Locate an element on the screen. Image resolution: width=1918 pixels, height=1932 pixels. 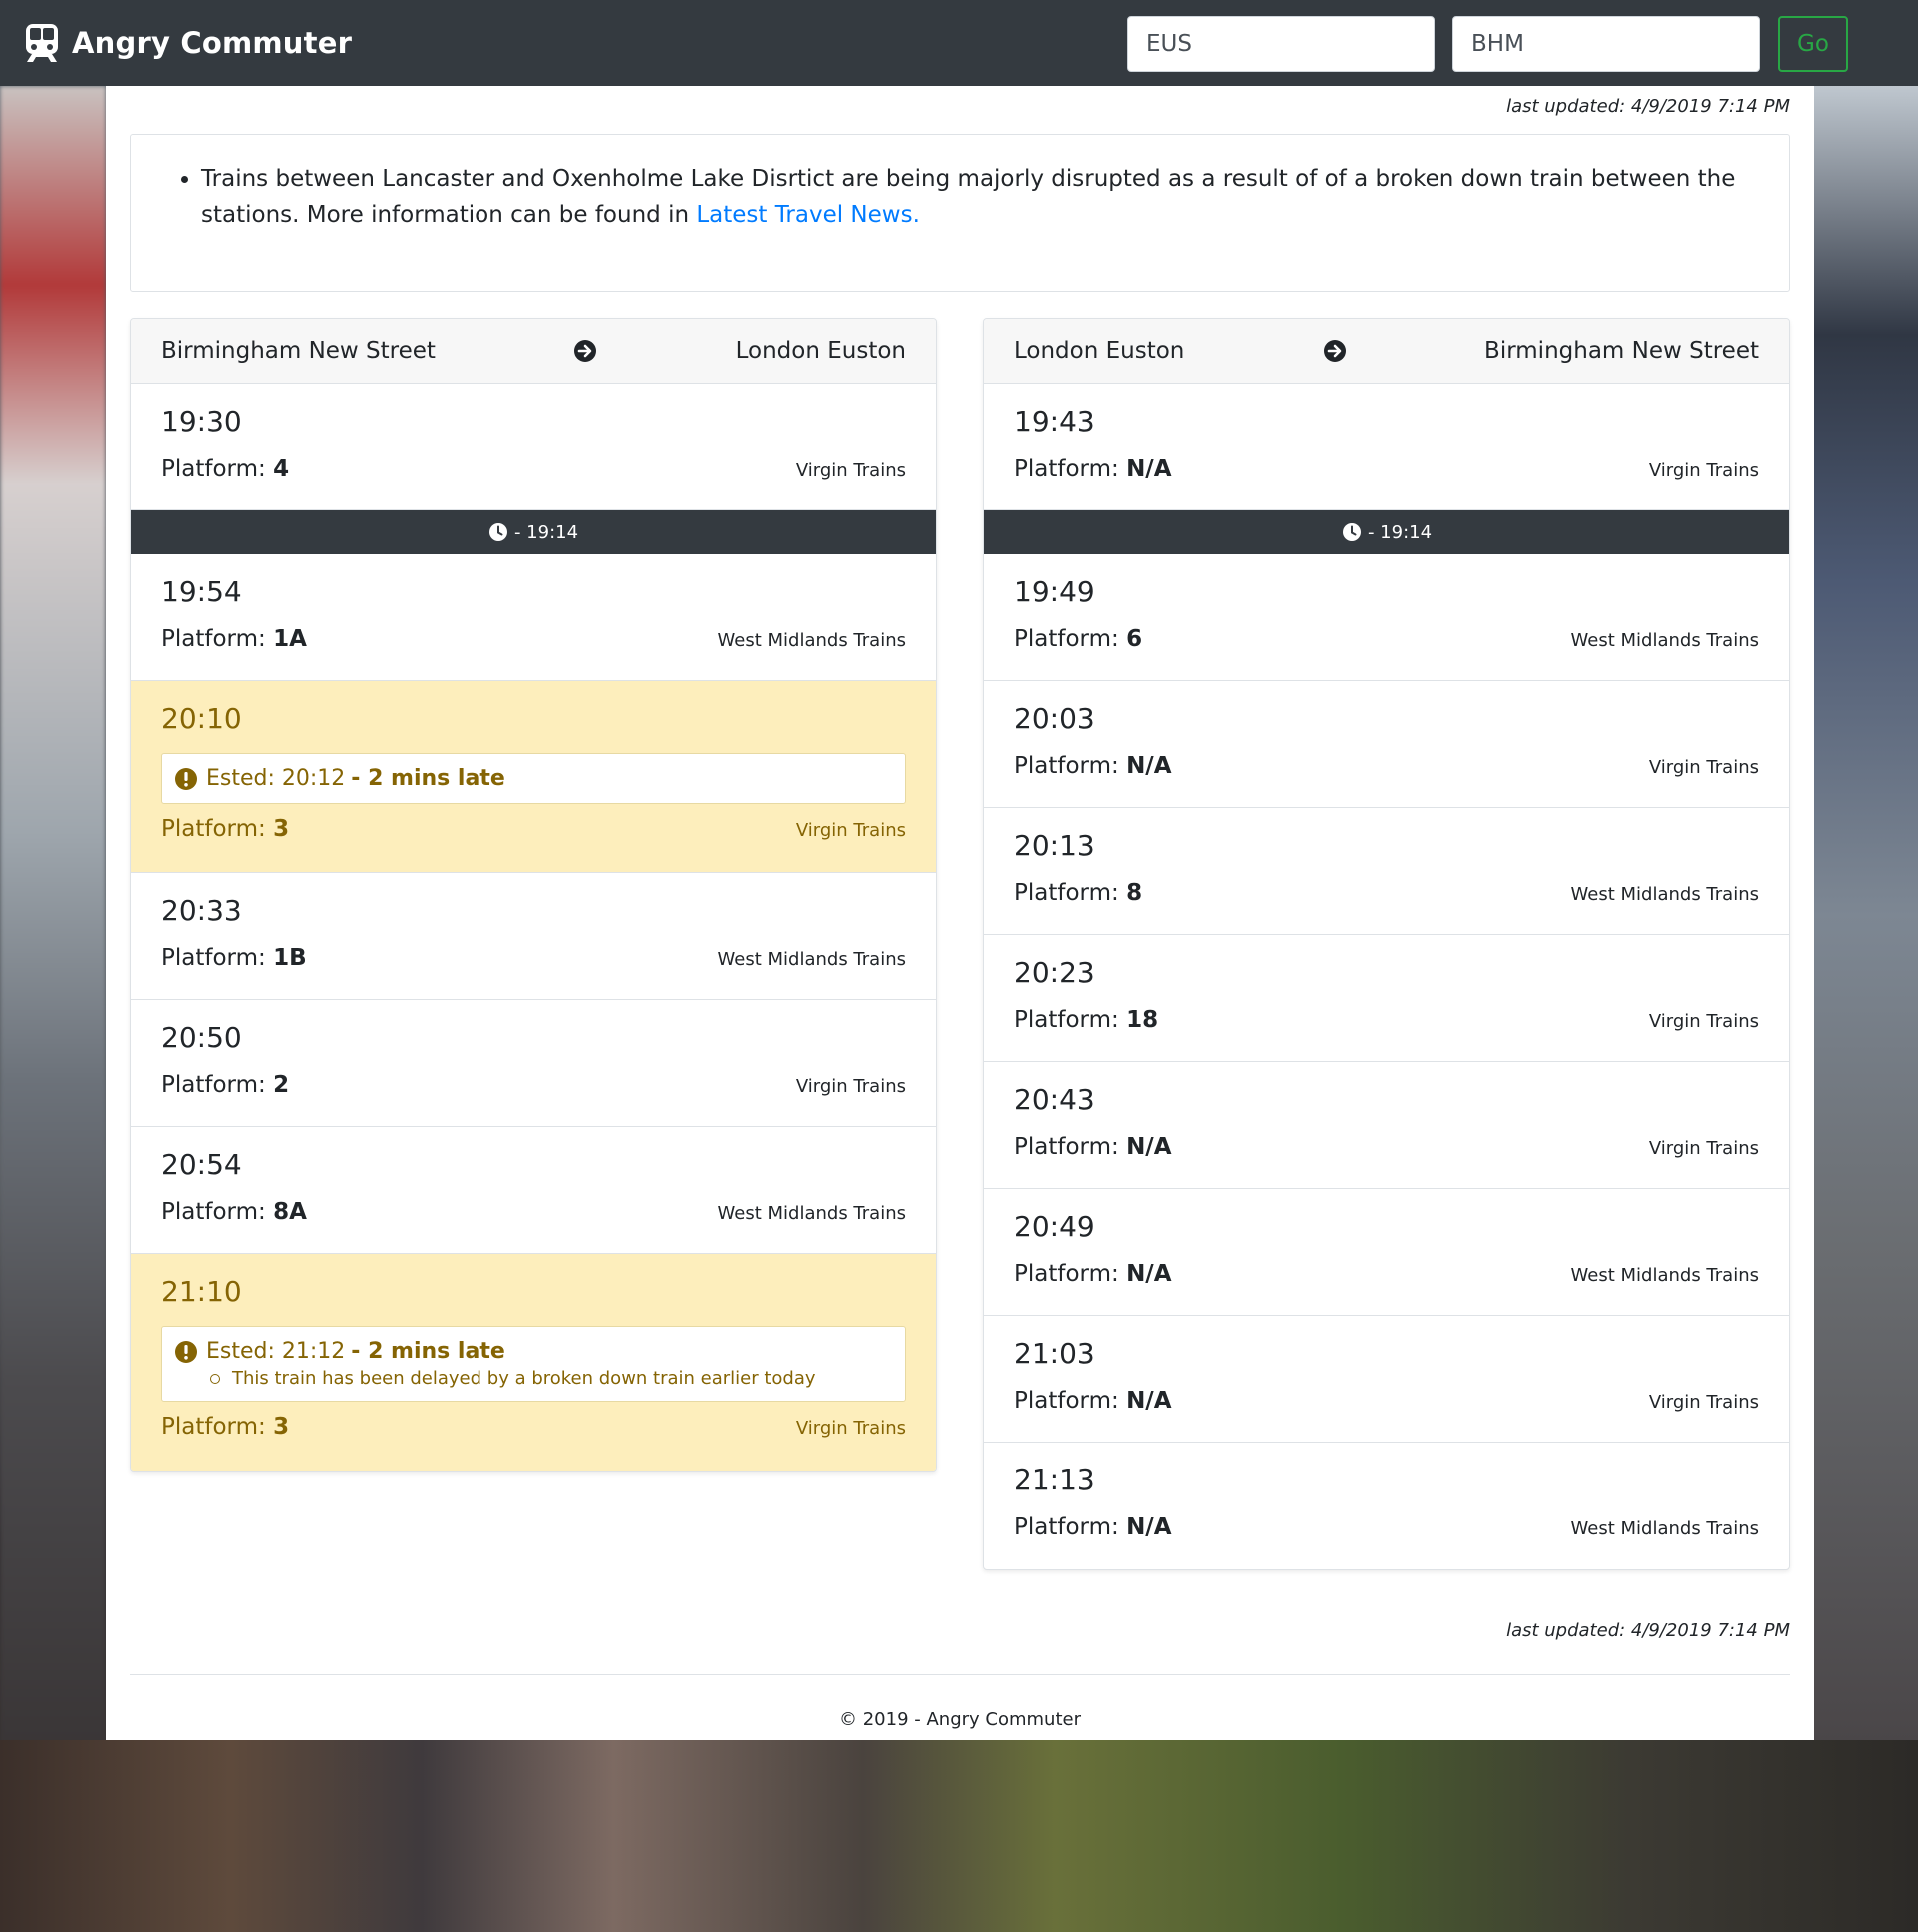
last-updated-top: last updated: 4/9/2019 7:14 PM is located at coordinates (1648, 106).